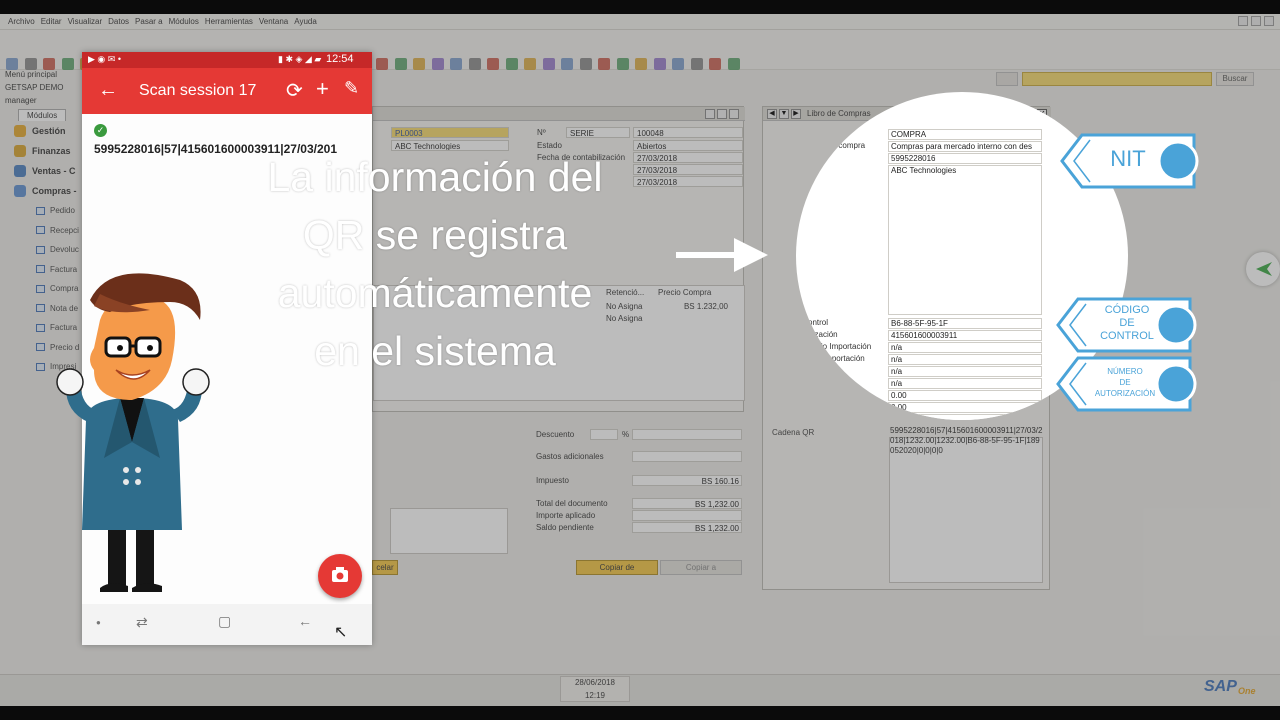 The width and height of the screenshot is (1280, 720). I want to click on module-label: Gestión, so click(49, 131).